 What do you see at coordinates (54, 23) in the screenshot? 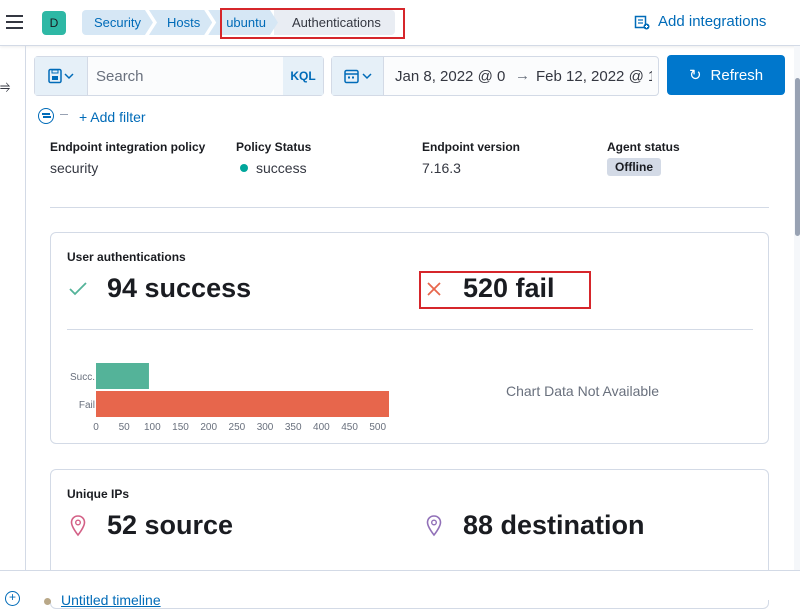
I see `space-avatar: D` at bounding box center [54, 23].